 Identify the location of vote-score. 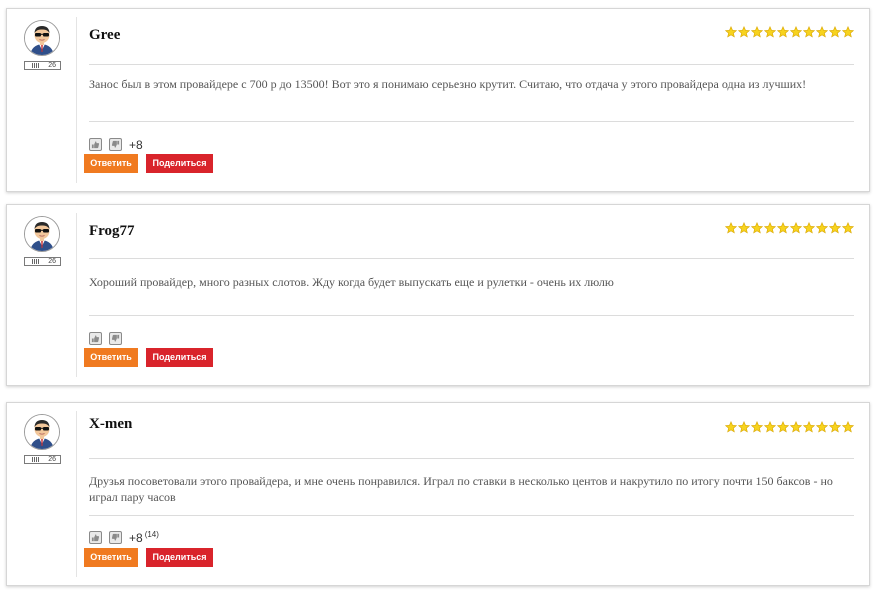
(130, 338).